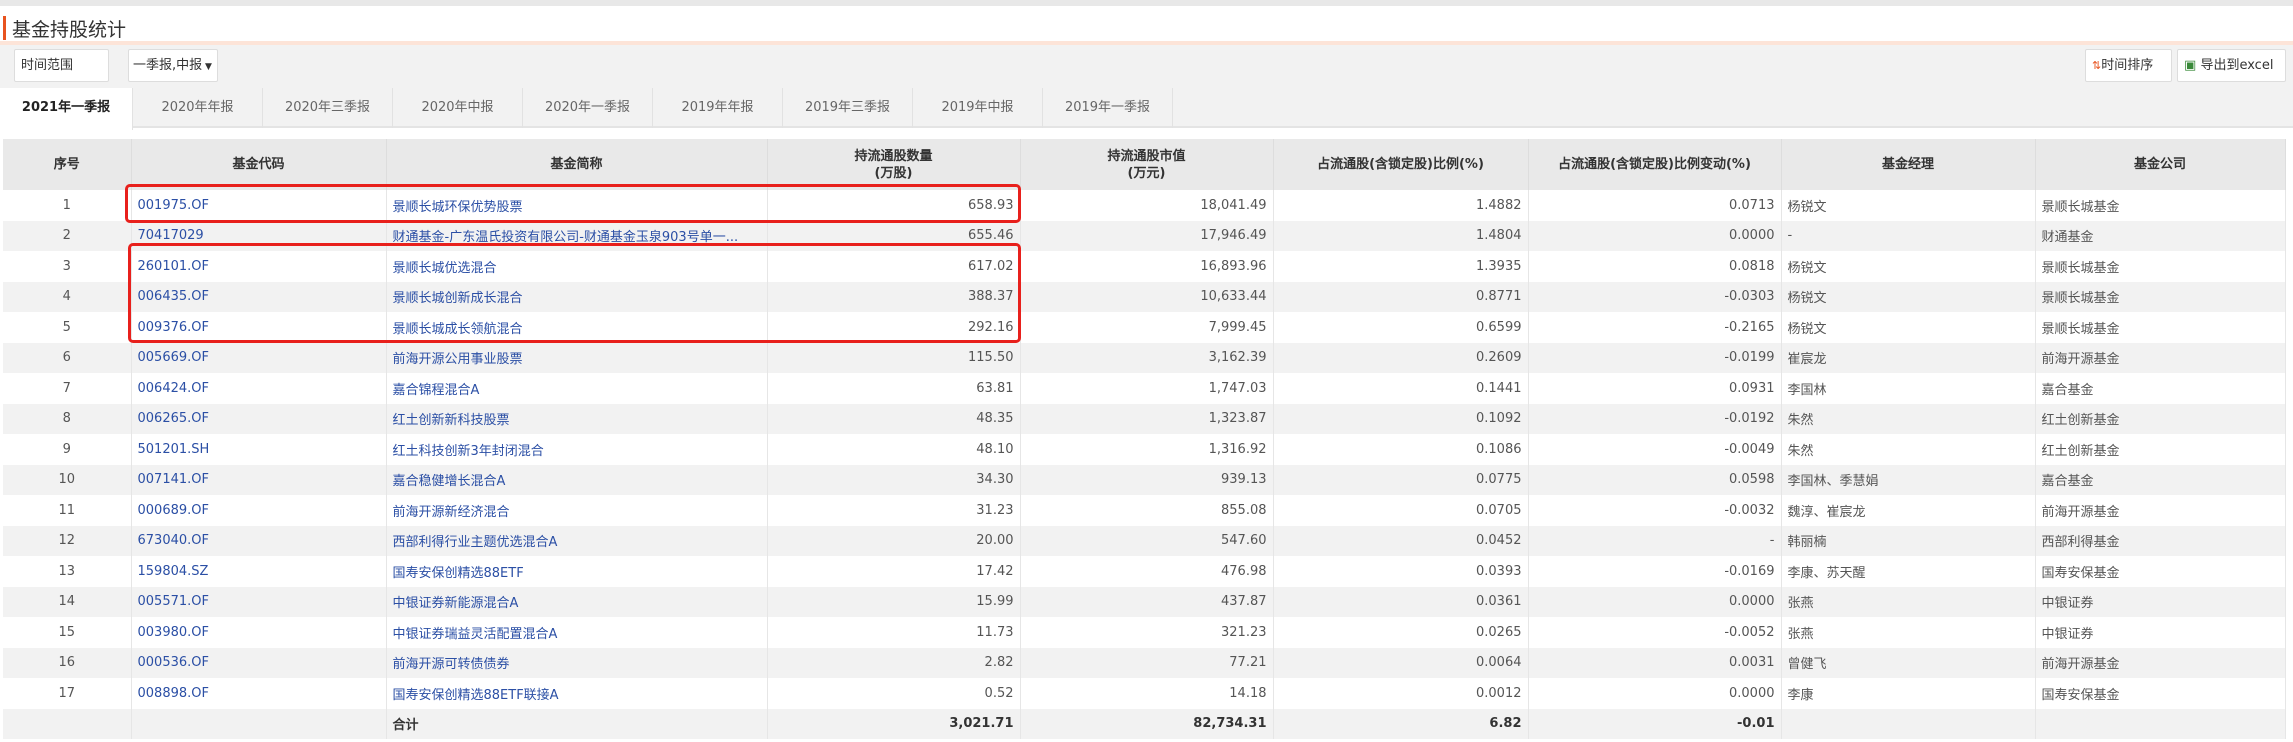  What do you see at coordinates (1147, 540) in the screenshot?
I see `cell: 547.60` at bounding box center [1147, 540].